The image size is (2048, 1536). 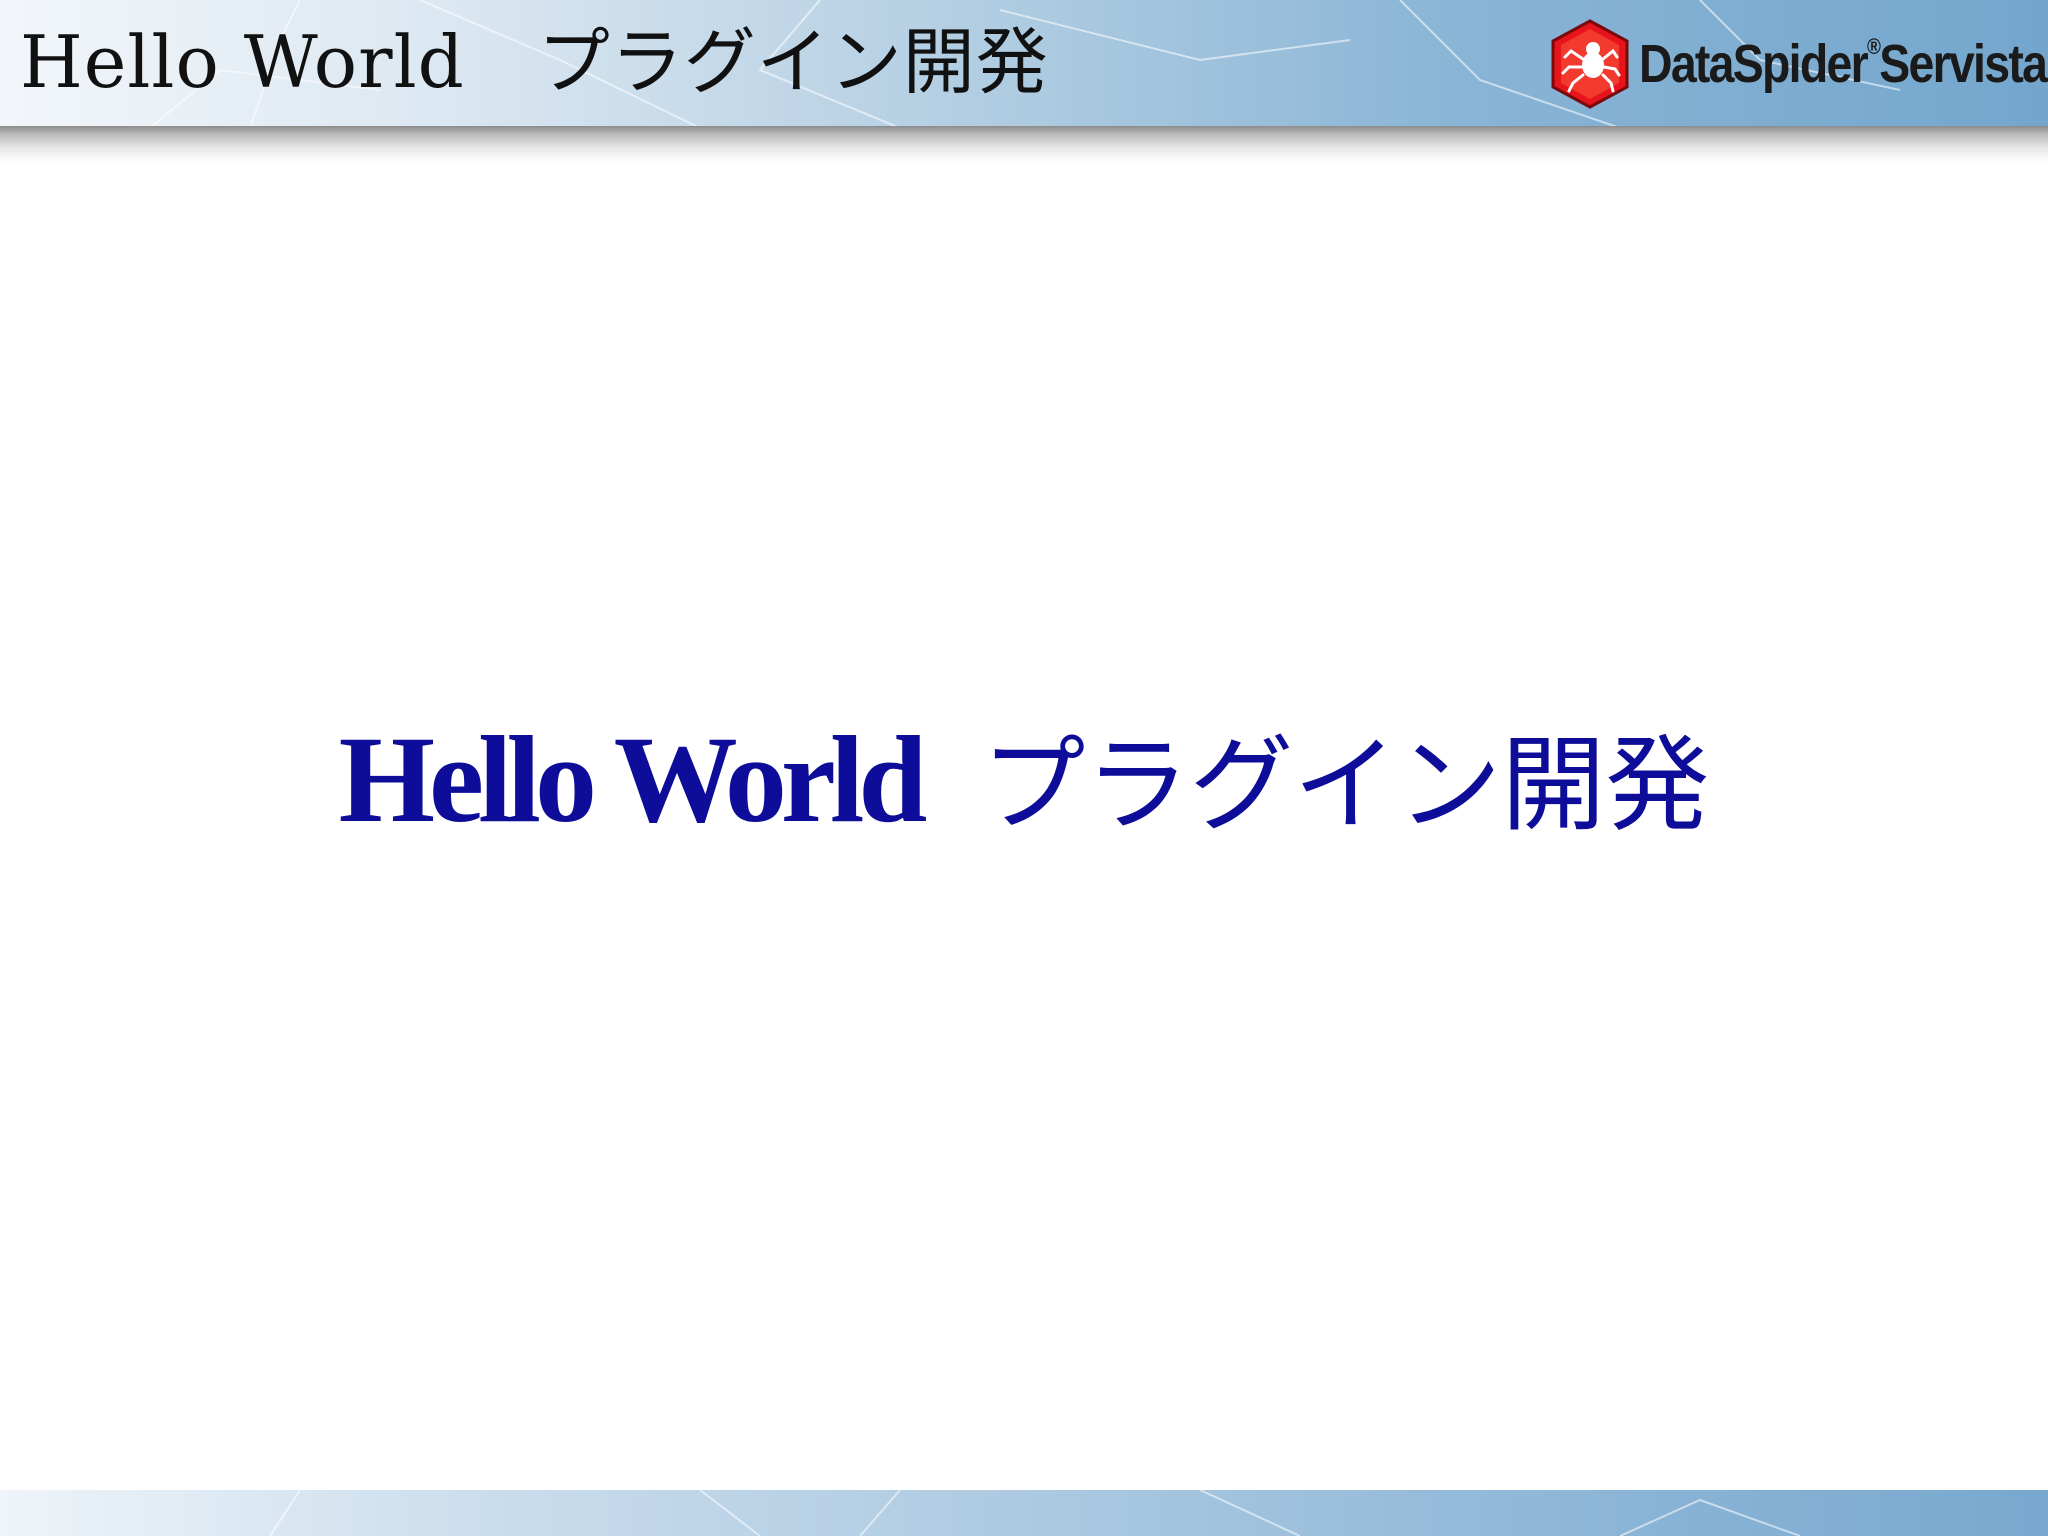 What do you see at coordinates (1963, 64) in the screenshot?
I see `brand-sub-text: Servista` at bounding box center [1963, 64].